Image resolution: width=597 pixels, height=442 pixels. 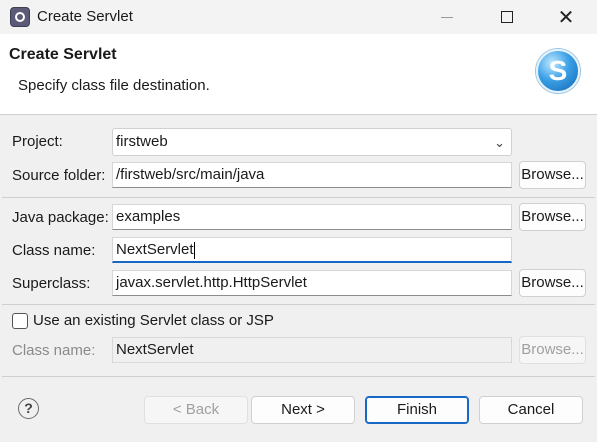 What do you see at coordinates (28, 408) in the screenshot?
I see `help-icon: ?` at bounding box center [28, 408].